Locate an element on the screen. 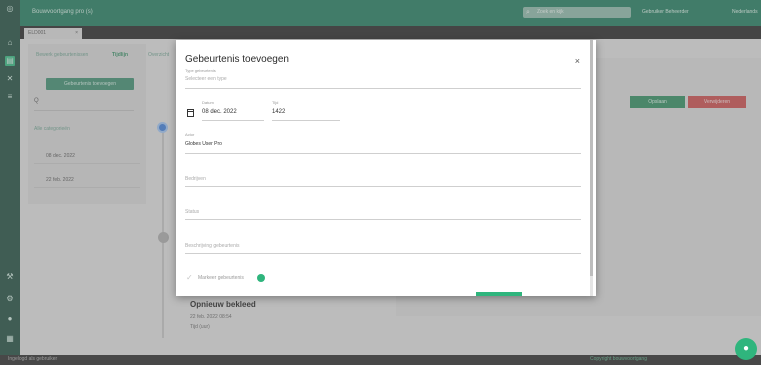 The image size is (761, 365). date-value: 08 dec. 2022 is located at coordinates (219, 112).